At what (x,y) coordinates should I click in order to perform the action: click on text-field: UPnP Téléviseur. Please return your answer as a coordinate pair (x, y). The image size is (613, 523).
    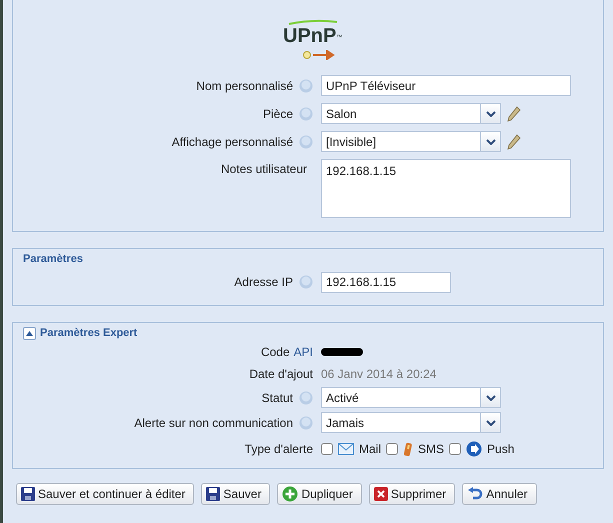
    Looking at the image, I should click on (446, 85).